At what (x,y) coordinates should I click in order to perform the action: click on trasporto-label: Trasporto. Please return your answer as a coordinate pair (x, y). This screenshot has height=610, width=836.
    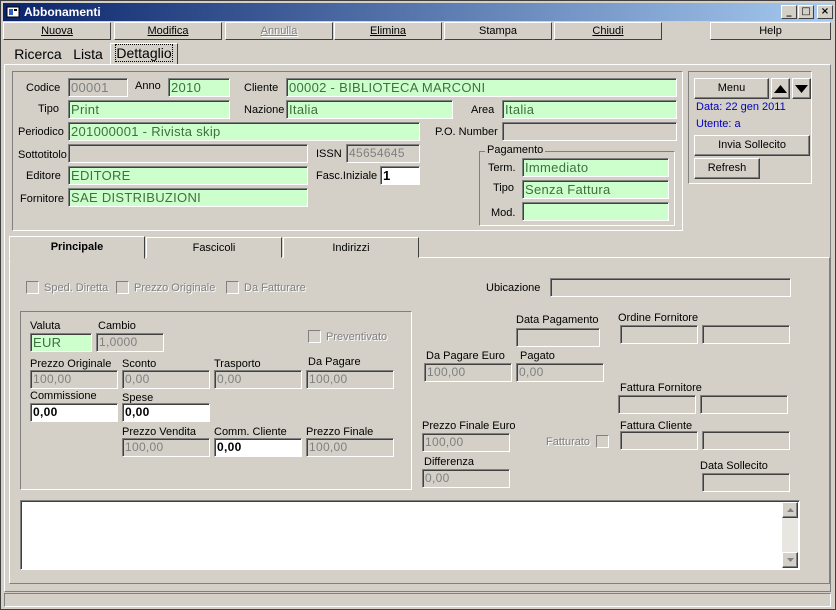
    Looking at the image, I should click on (237, 364).